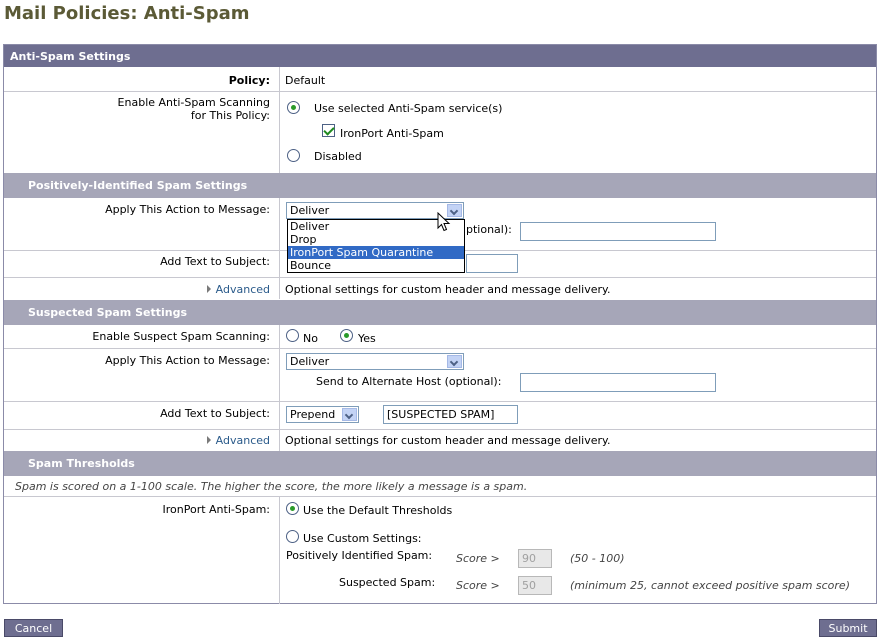 This screenshot has width=880, height=643. What do you see at coordinates (292, 335) in the screenshot?
I see `suspect-no-radio` at bounding box center [292, 335].